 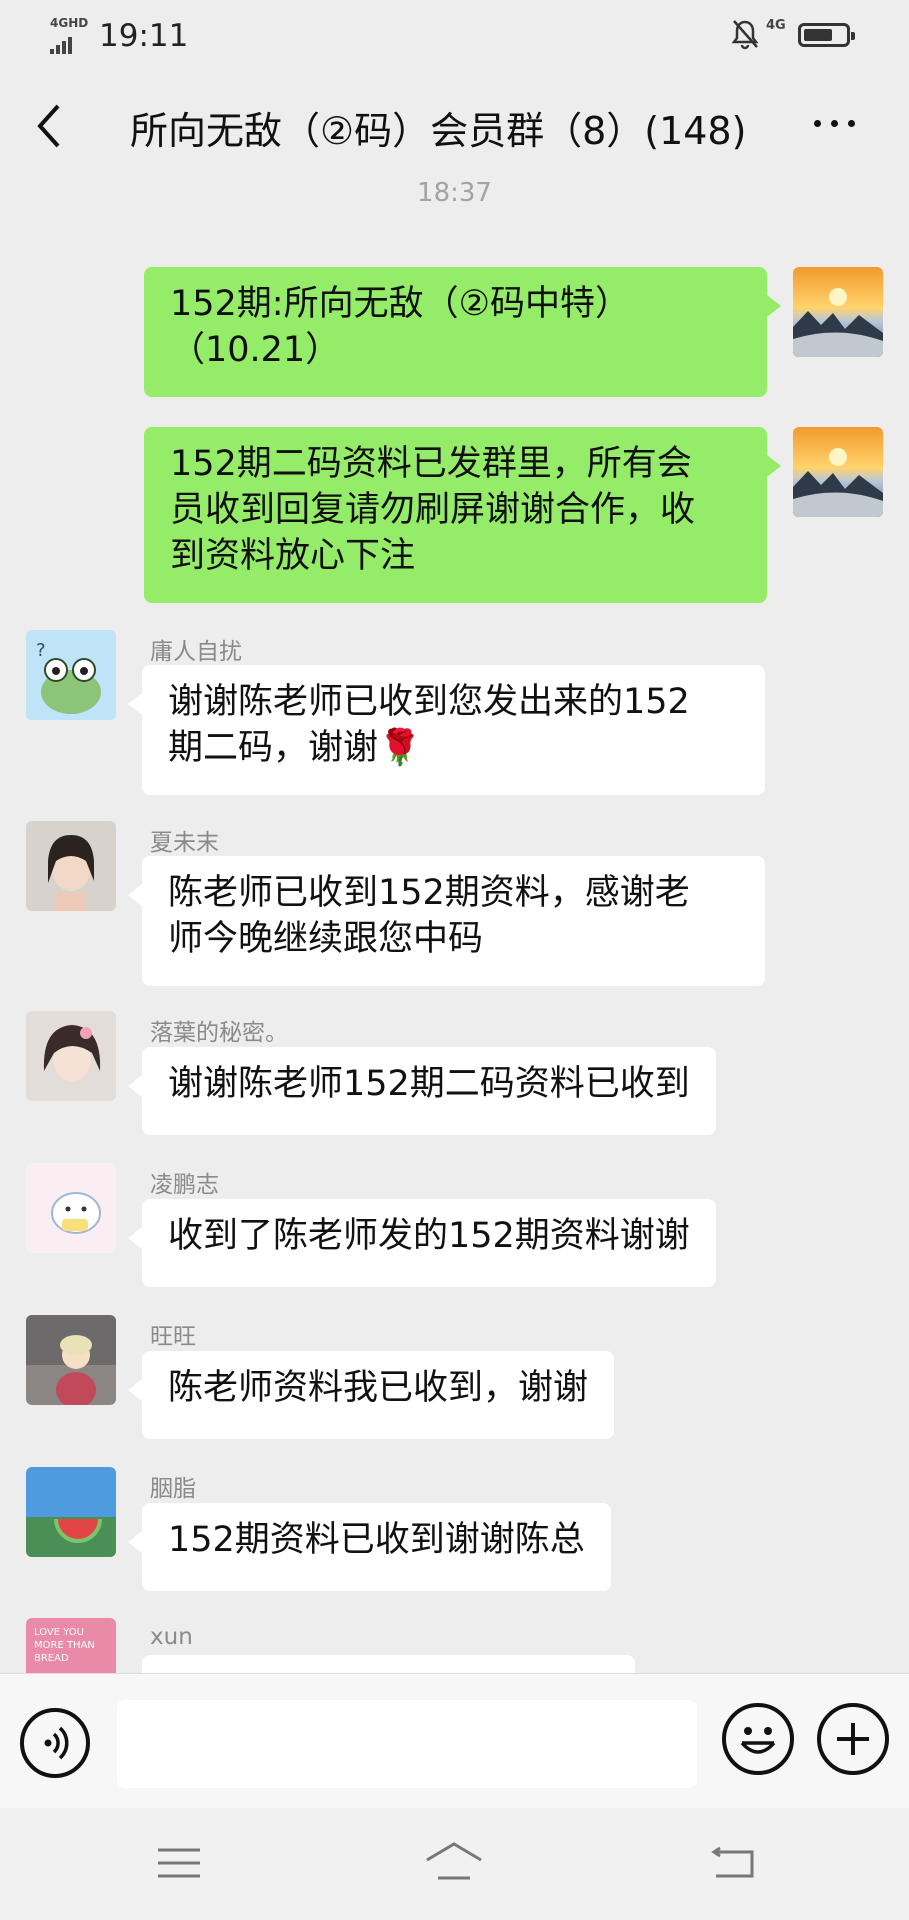 I want to click on member-avatar: LOVE YOU MORE THAN BREAD, so click(x=71, y=1645).